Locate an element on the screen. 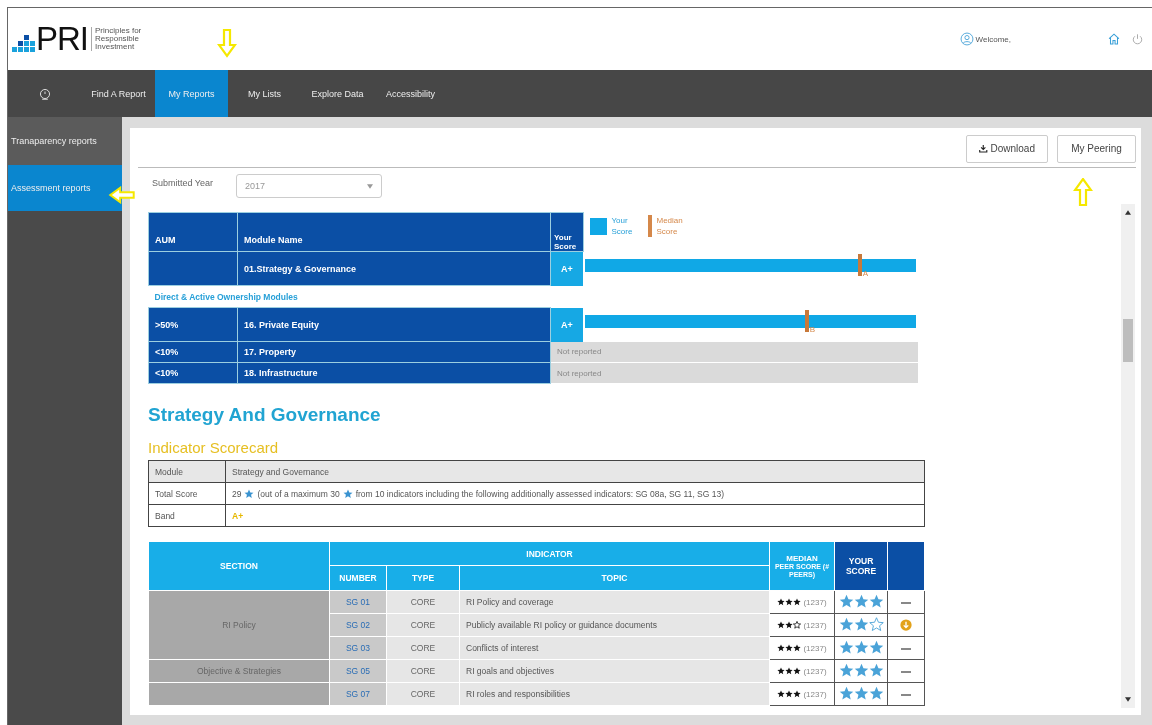 This screenshot has width=1152, height=725. down-arrow-badge-icon is located at coordinates (906, 625).